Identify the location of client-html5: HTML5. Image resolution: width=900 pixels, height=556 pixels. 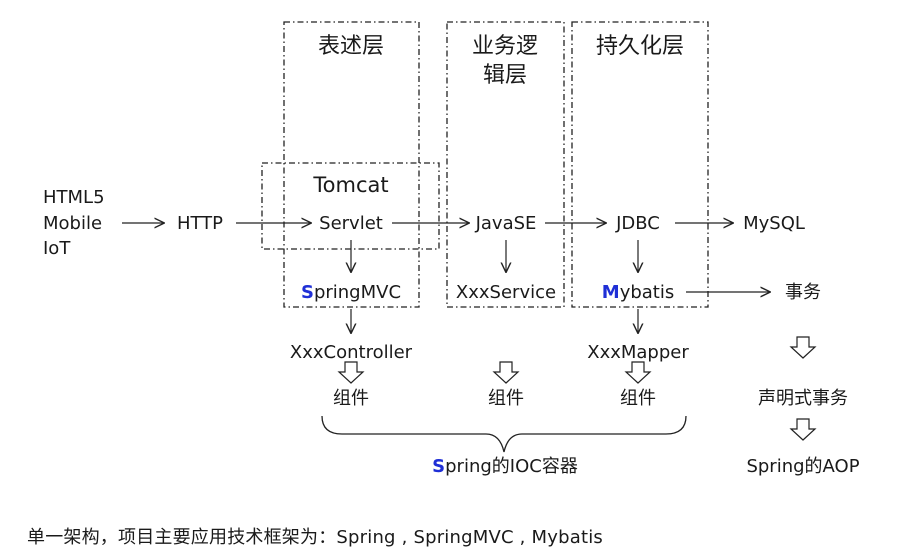
(74, 197).